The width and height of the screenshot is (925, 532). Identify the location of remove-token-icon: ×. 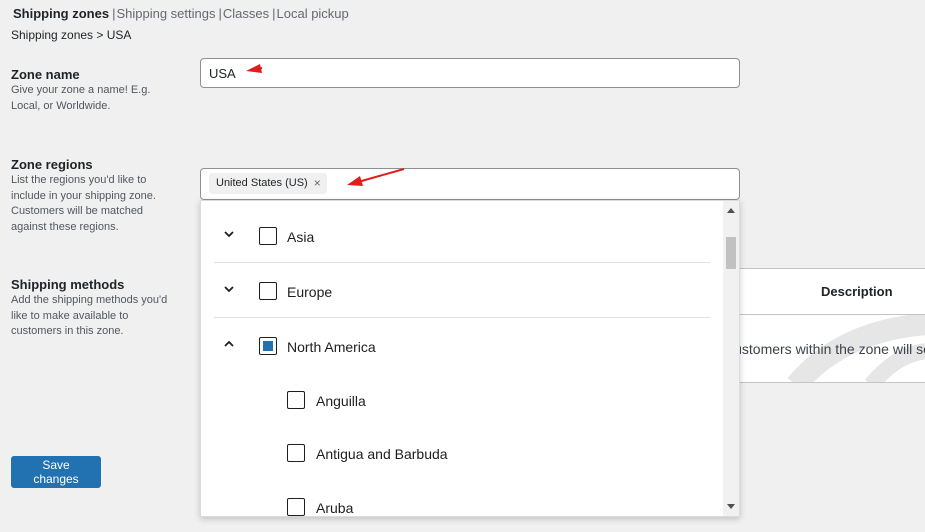
(317, 183).